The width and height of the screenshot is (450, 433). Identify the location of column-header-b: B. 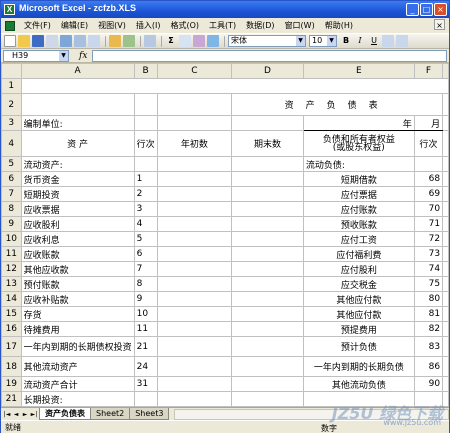
(145, 71).